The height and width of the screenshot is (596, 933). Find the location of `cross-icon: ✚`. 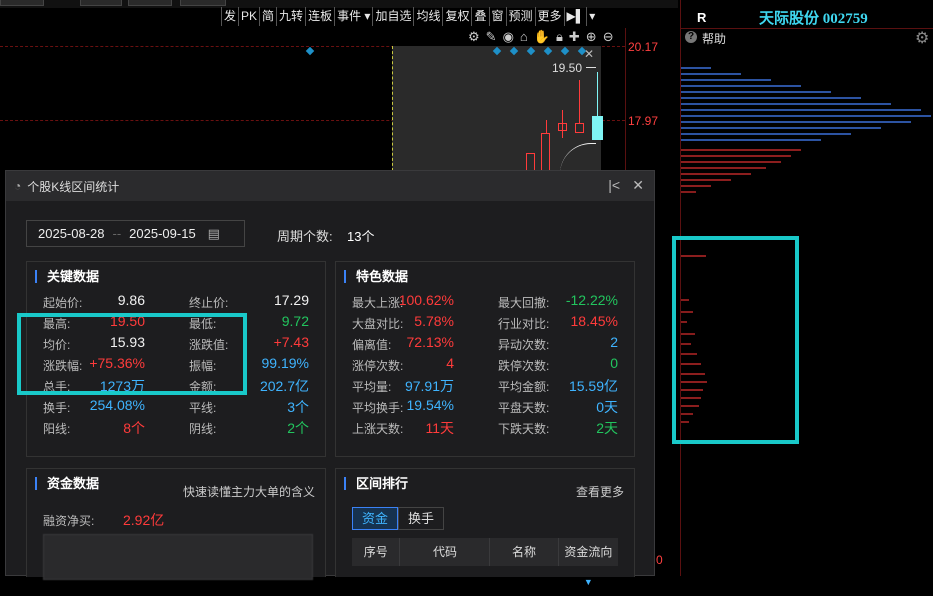

cross-icon: ✚ is located at coordinates (574, 37).